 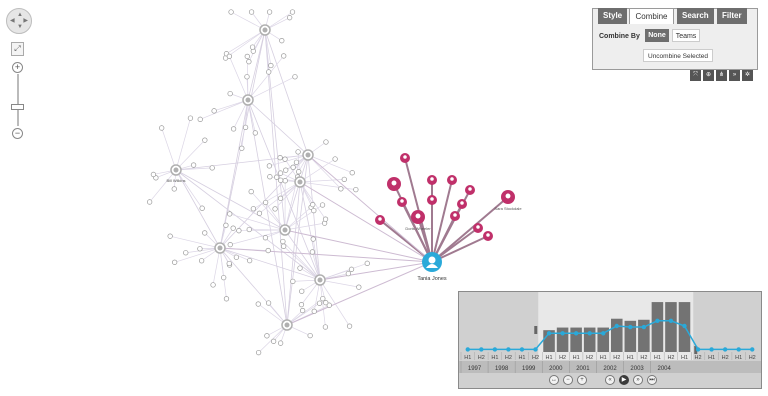 What do you see at coordinates (20, 15) in the screenshot?
I see `pan-up-icon: ▲` at bounding box center [20, 15].